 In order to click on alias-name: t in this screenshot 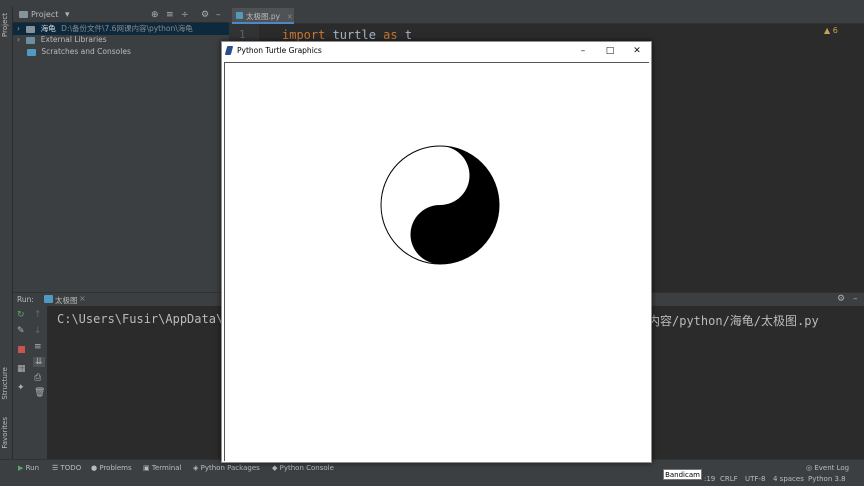, I will do `click(405, 35)`.